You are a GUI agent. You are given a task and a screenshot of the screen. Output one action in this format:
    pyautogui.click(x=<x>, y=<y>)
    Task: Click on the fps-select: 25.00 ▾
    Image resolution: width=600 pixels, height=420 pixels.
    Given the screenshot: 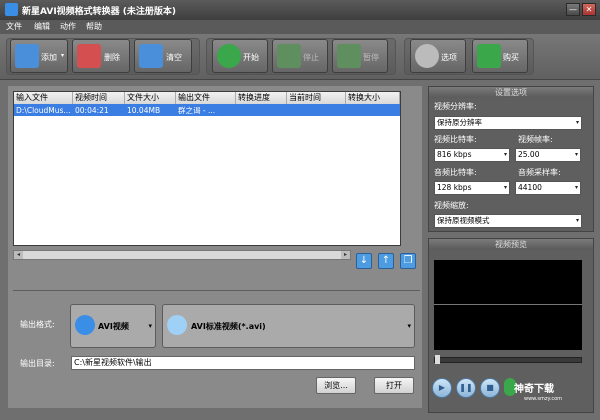 What is the action you would take?
    pyautogui.click(x=548, y=155)
    